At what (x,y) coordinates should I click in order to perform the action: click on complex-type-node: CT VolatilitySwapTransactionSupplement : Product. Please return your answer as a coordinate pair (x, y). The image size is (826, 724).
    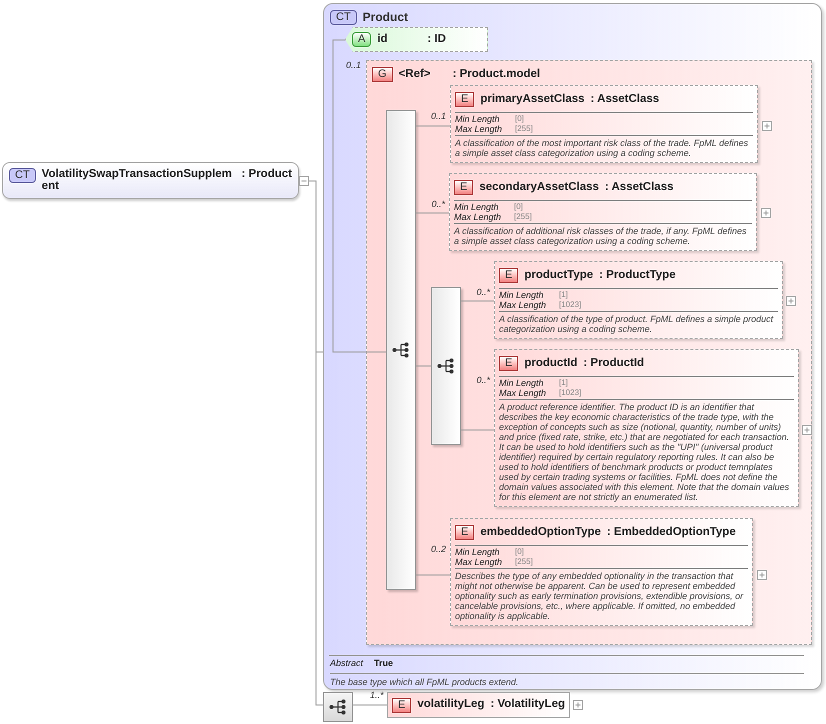
    Looking at the image, I should click on (150, 180).